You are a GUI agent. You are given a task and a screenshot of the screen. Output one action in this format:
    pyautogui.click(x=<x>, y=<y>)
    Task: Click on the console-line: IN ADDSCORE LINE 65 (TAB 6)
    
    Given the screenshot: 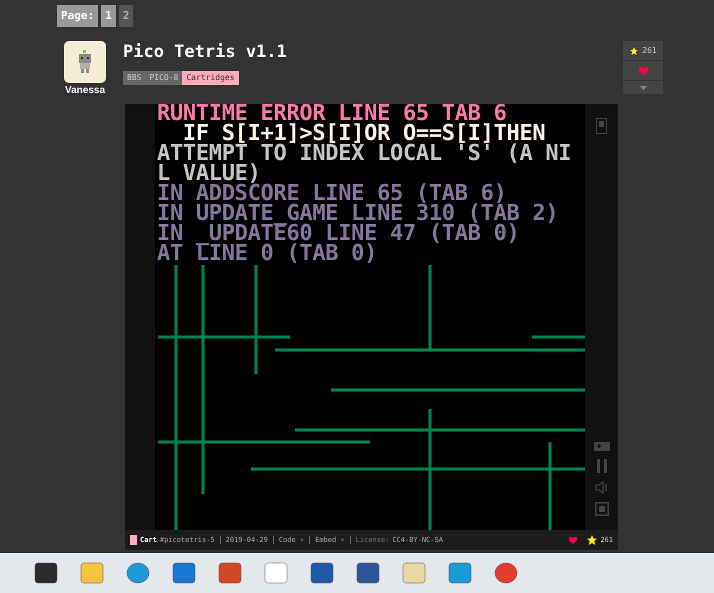 What is the action you would take?
    pyautogui.click(x=332, y=194)
    